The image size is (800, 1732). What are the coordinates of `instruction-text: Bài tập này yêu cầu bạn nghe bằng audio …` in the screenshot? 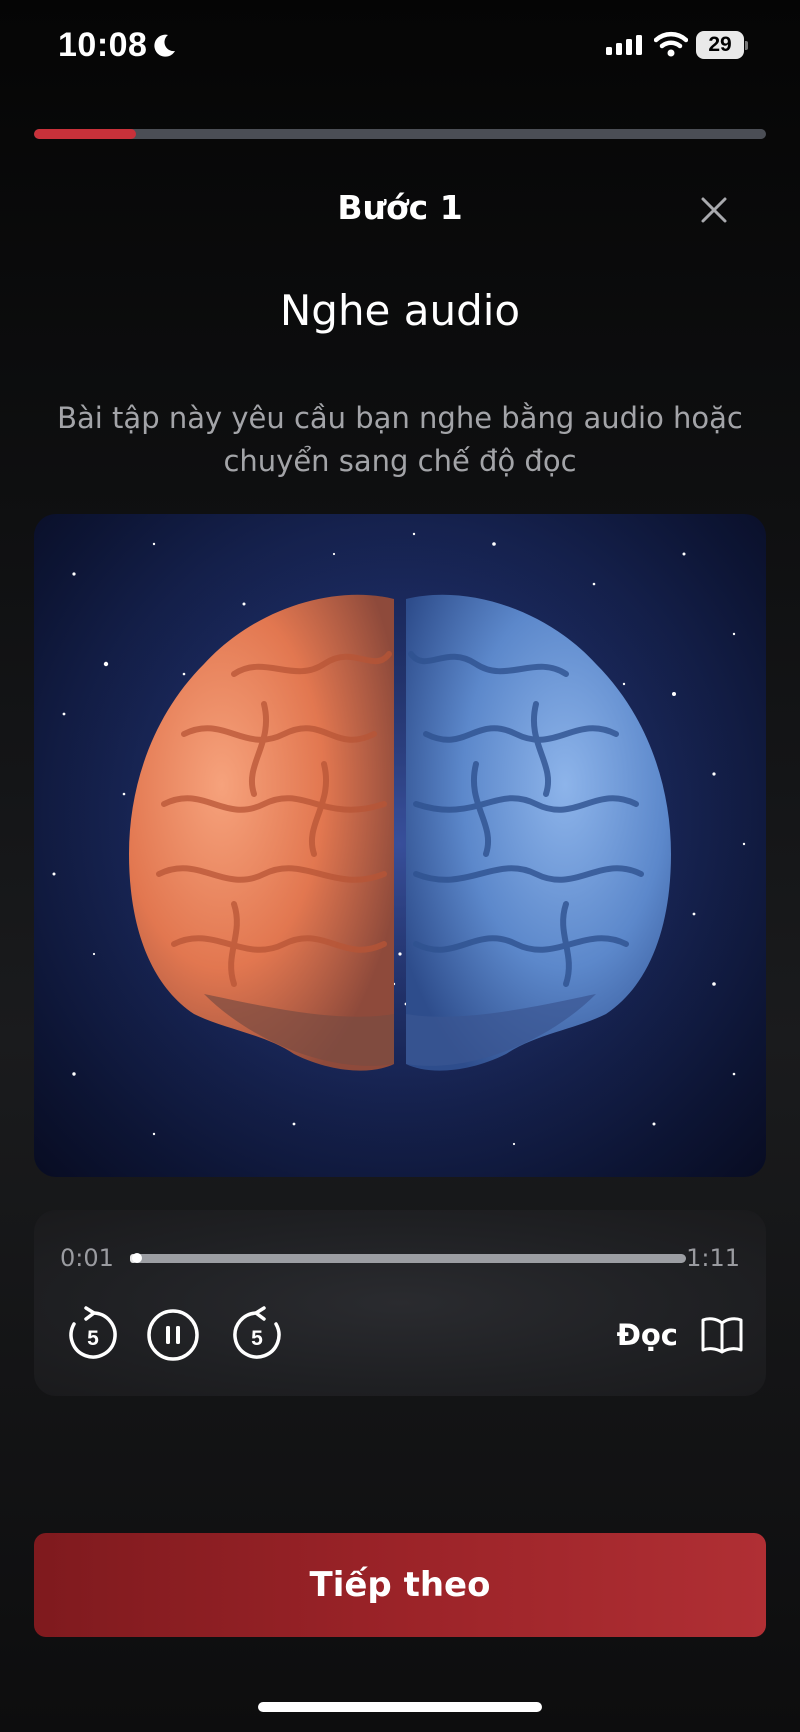 It's located at (400, 439).